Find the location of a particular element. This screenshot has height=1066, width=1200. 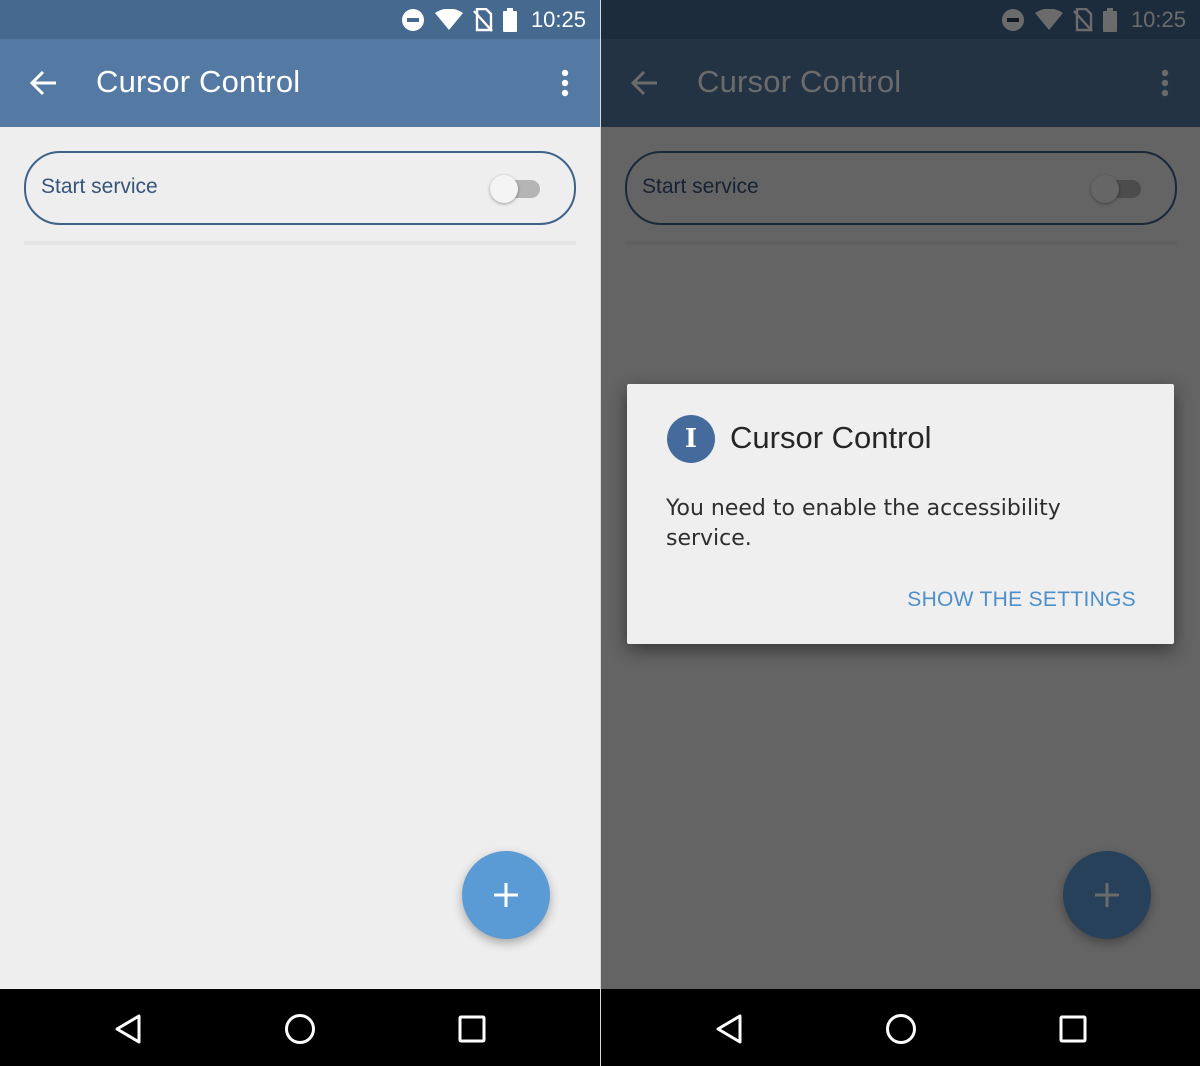

status-bar: 10:25 is located at coordinates (300, 19).